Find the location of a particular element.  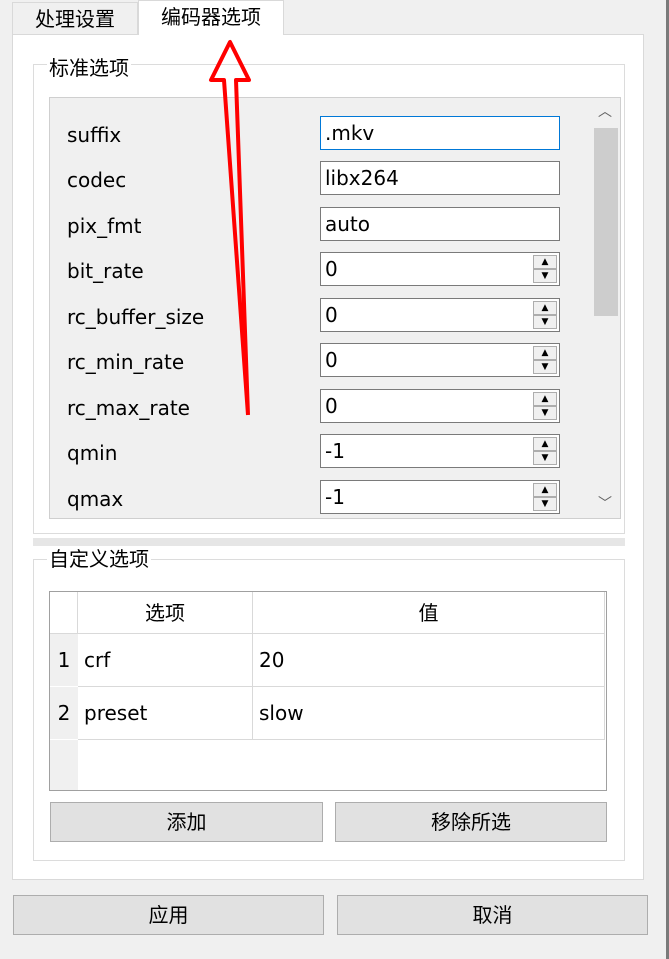

table-cell-option: crf is located at coordinates (165, 660).